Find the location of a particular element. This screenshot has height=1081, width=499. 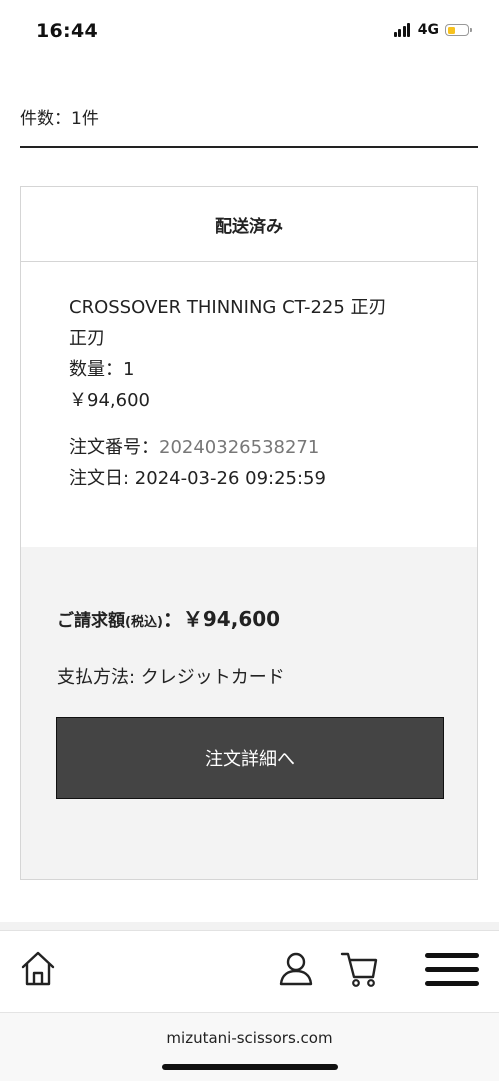

network-label: 4G is located at coordinates (428, 30).